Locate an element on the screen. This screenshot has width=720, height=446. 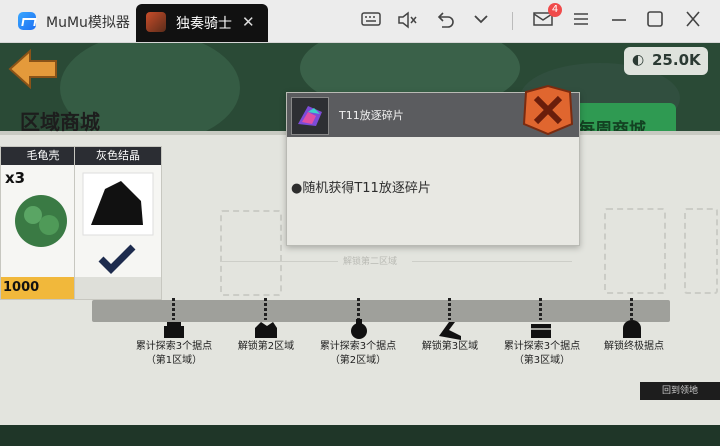
currency-value: 25.0K is located at coordinates (676, 60).